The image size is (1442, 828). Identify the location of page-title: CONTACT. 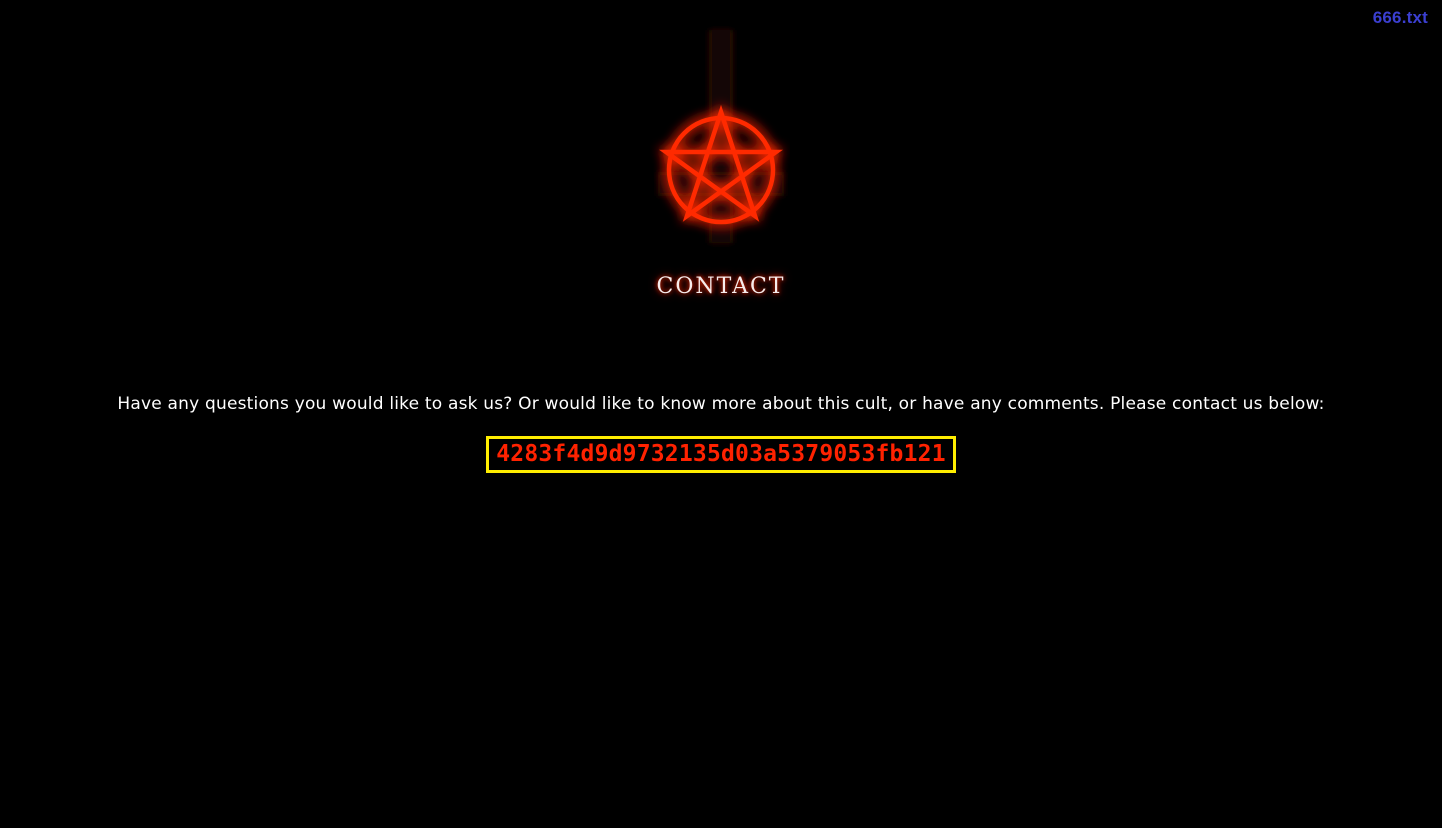
(721, 286).